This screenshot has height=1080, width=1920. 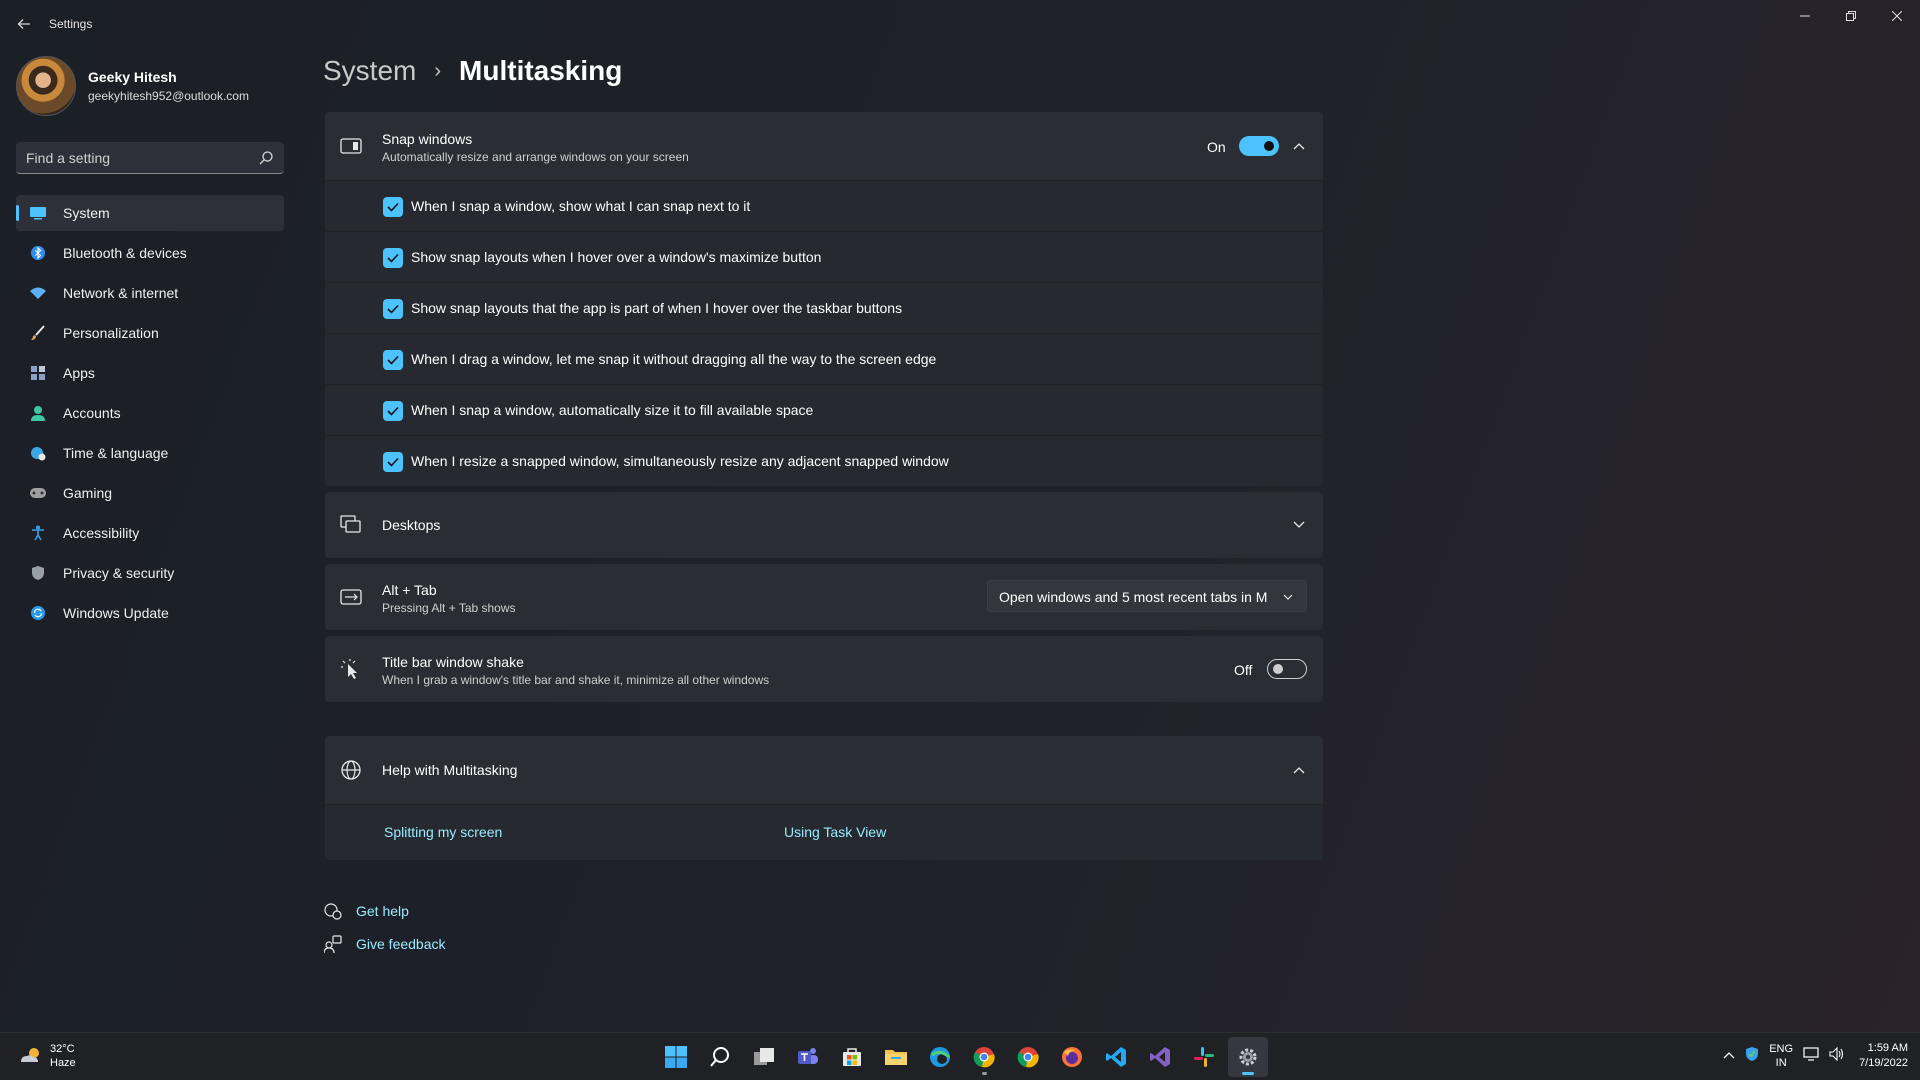 What do you see at coordinates (1811, 1056) in the screenshot?
I see `network-tray-button` at bounding box center [1811, 1056].